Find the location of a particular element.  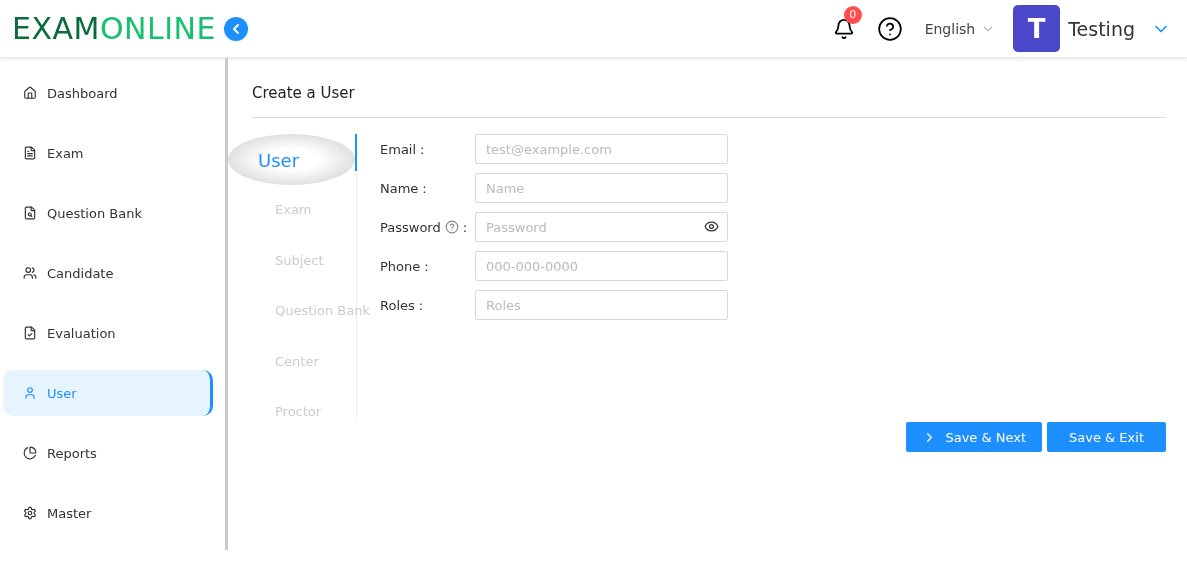

input-field: Password is located at coordinates (601, 227).